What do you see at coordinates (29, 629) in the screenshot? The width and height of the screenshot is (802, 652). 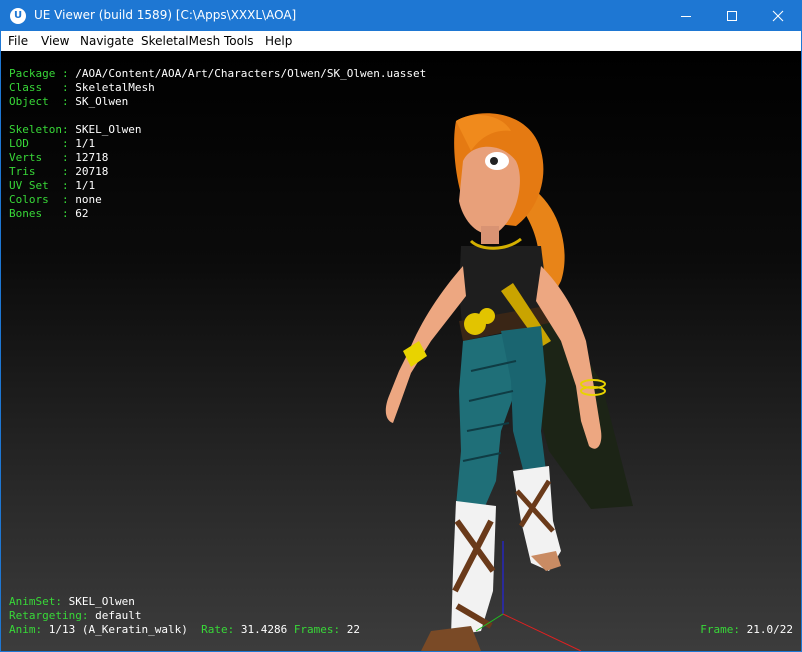 I see `anim-label: Anim:` at bounding box center [29, 629].